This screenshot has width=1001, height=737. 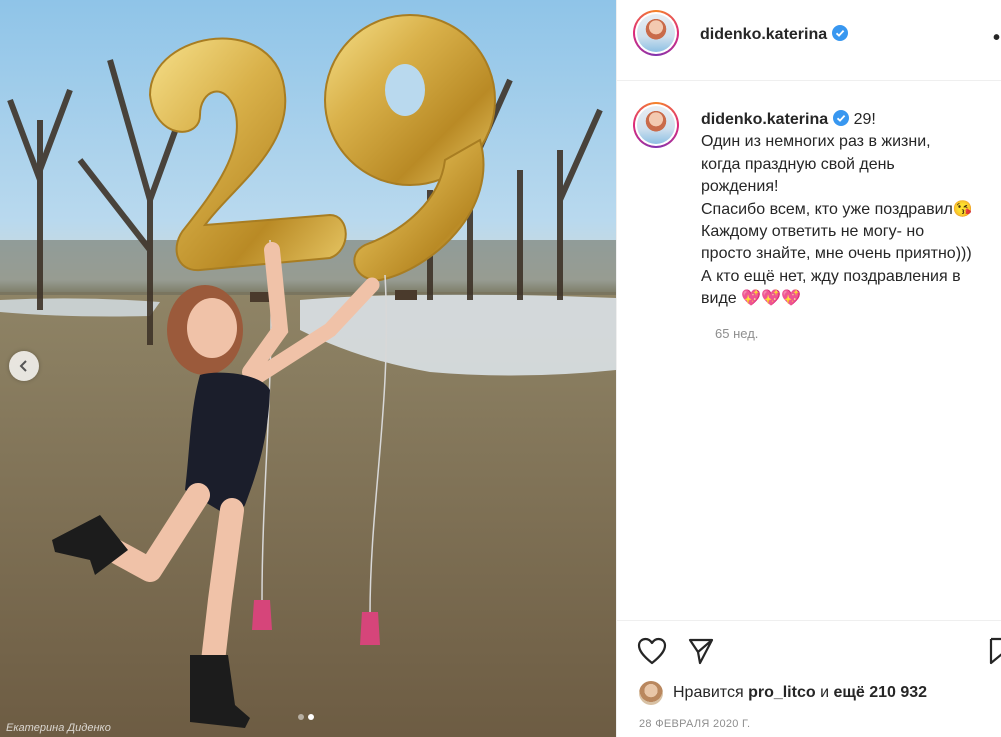 I want to click on more-options-button: •, so click(x=996, y=38).